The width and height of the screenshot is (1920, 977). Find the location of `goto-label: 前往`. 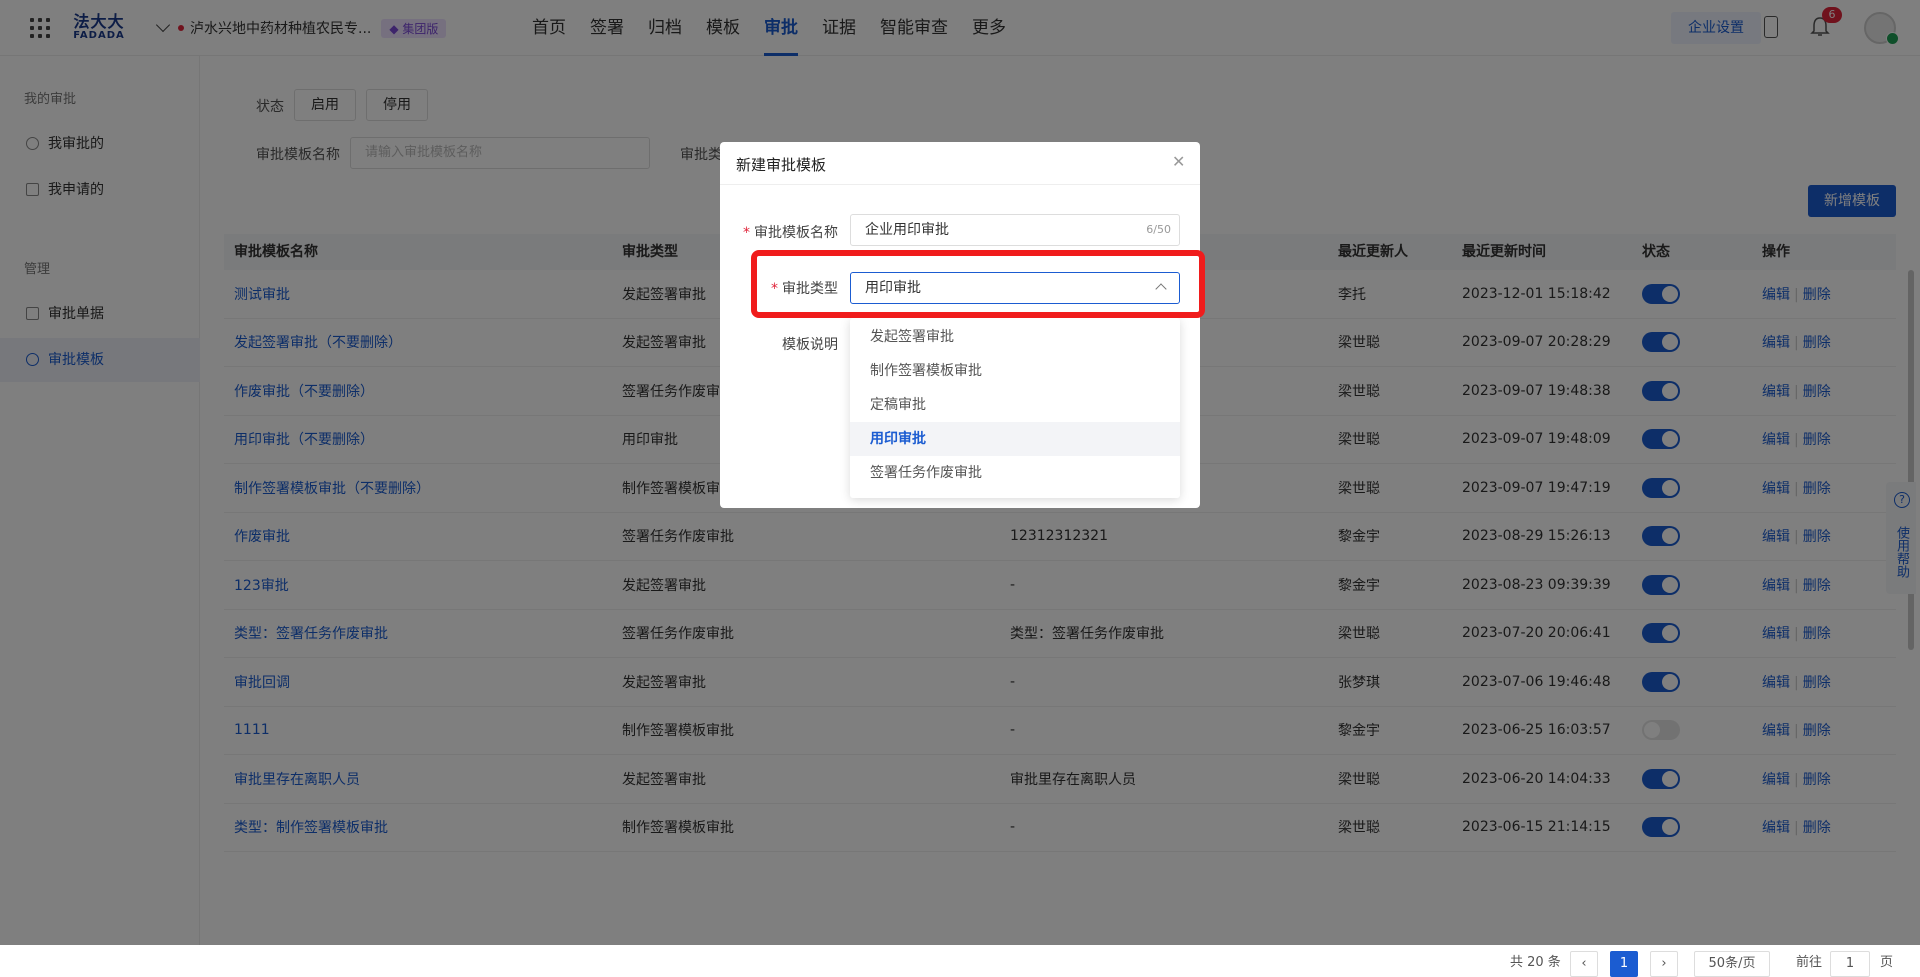

goto-label: 前往 is located at coordinates (1809, 962).